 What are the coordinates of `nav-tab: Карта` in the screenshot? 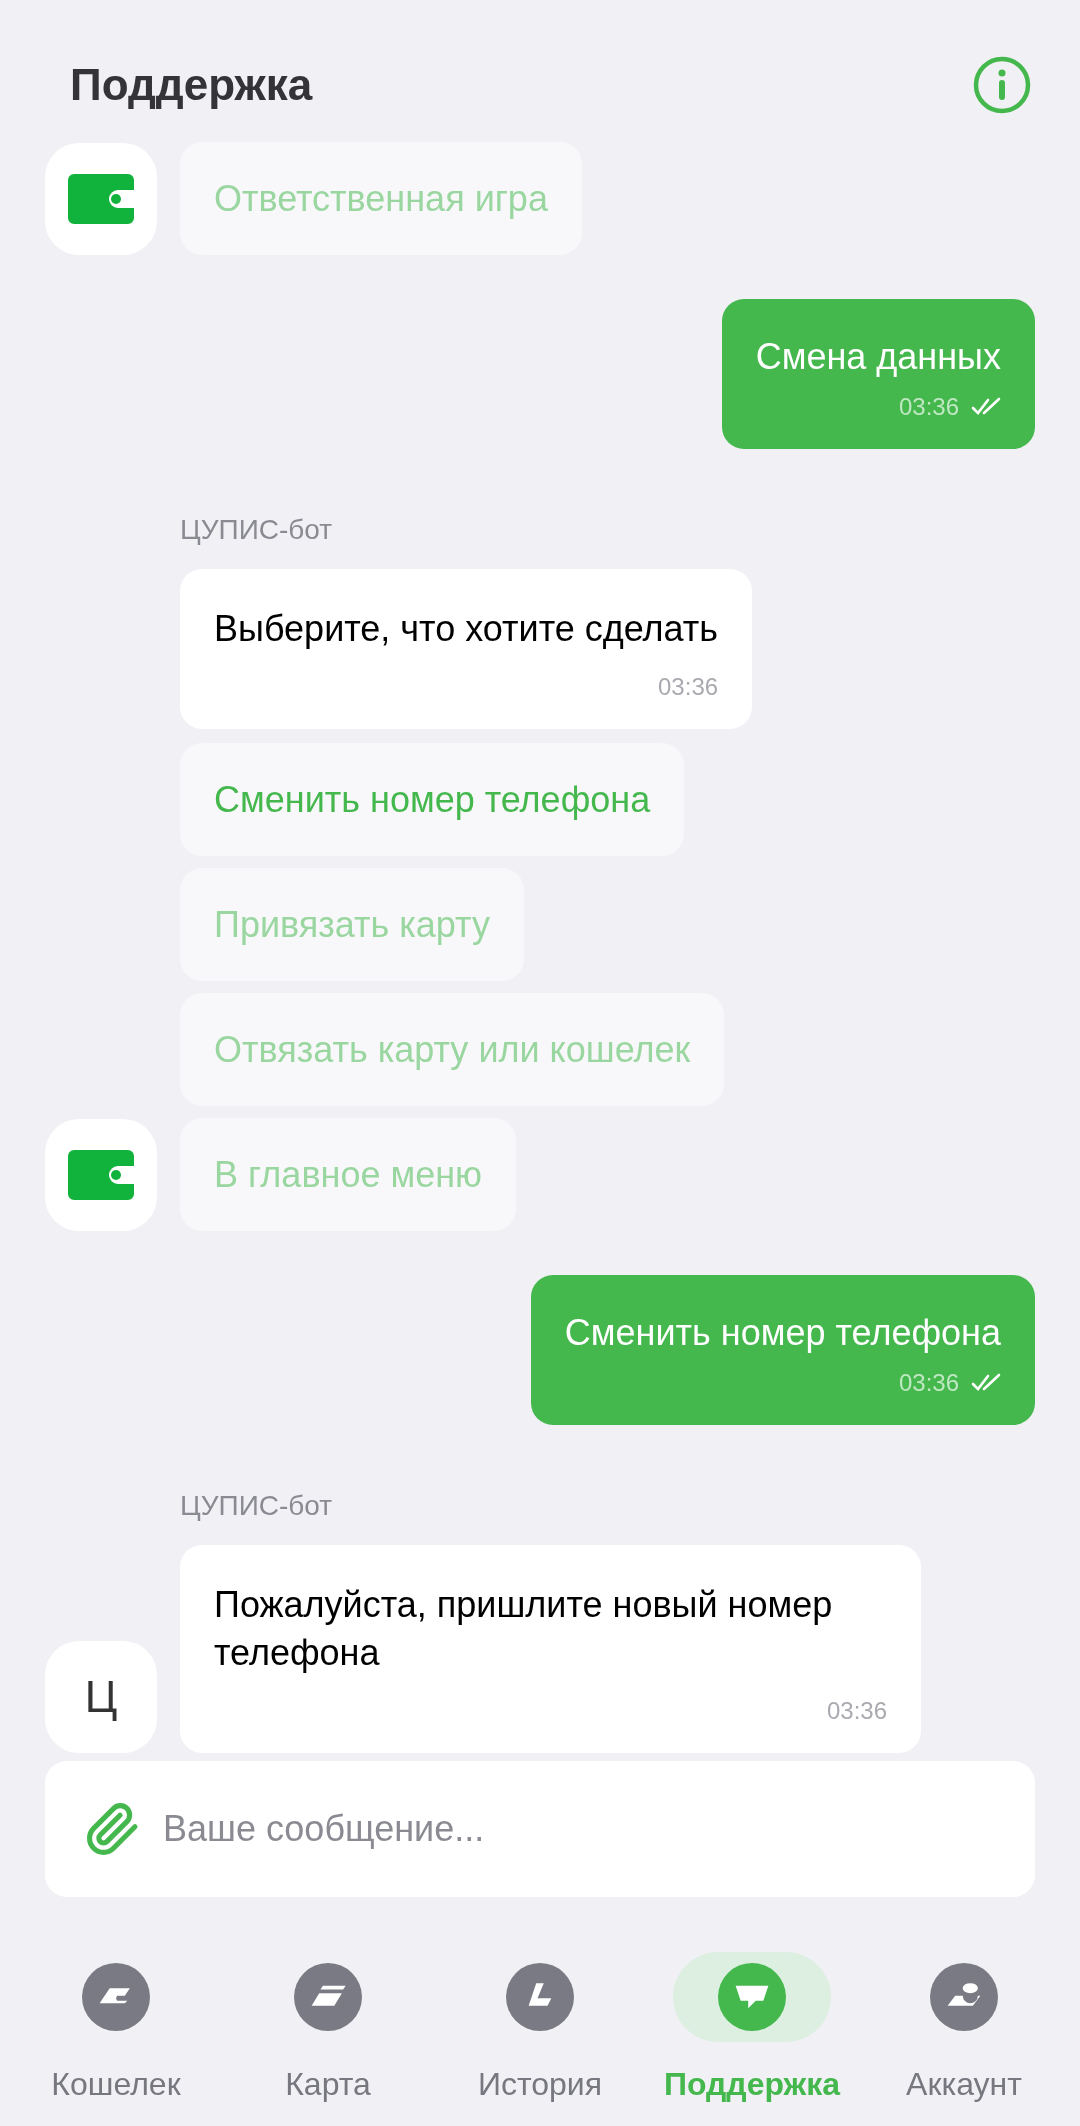 It's located at (328, 2030).